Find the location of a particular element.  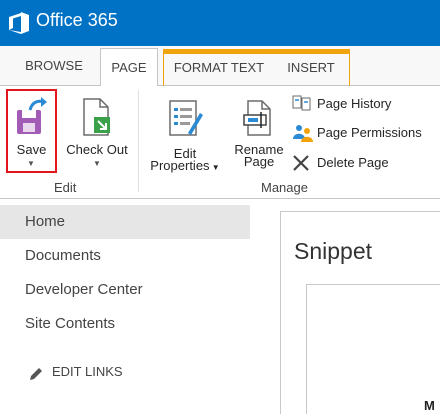

save-button: Save ▼ is located at coordinates (31, 131).